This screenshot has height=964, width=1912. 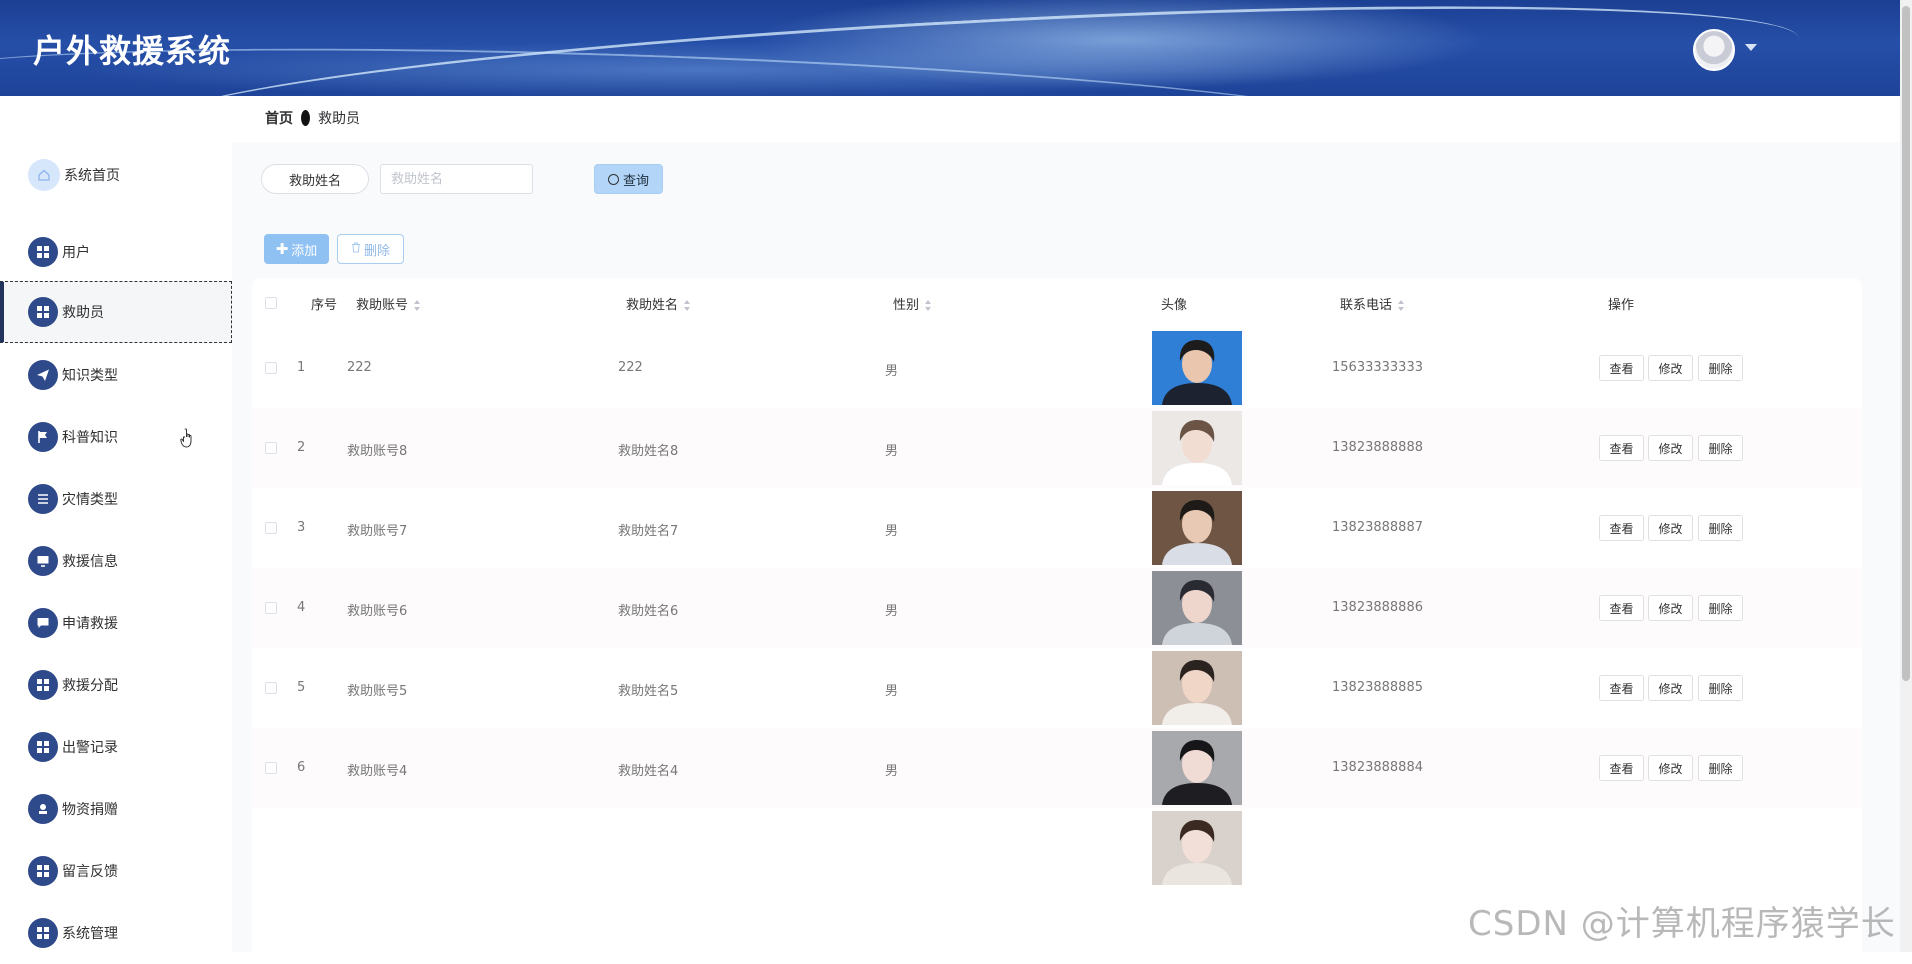 What do you see at coordinates (301, 527) in the screenshot?
I see `cell-index: 3` at bounding box center [301, 527].